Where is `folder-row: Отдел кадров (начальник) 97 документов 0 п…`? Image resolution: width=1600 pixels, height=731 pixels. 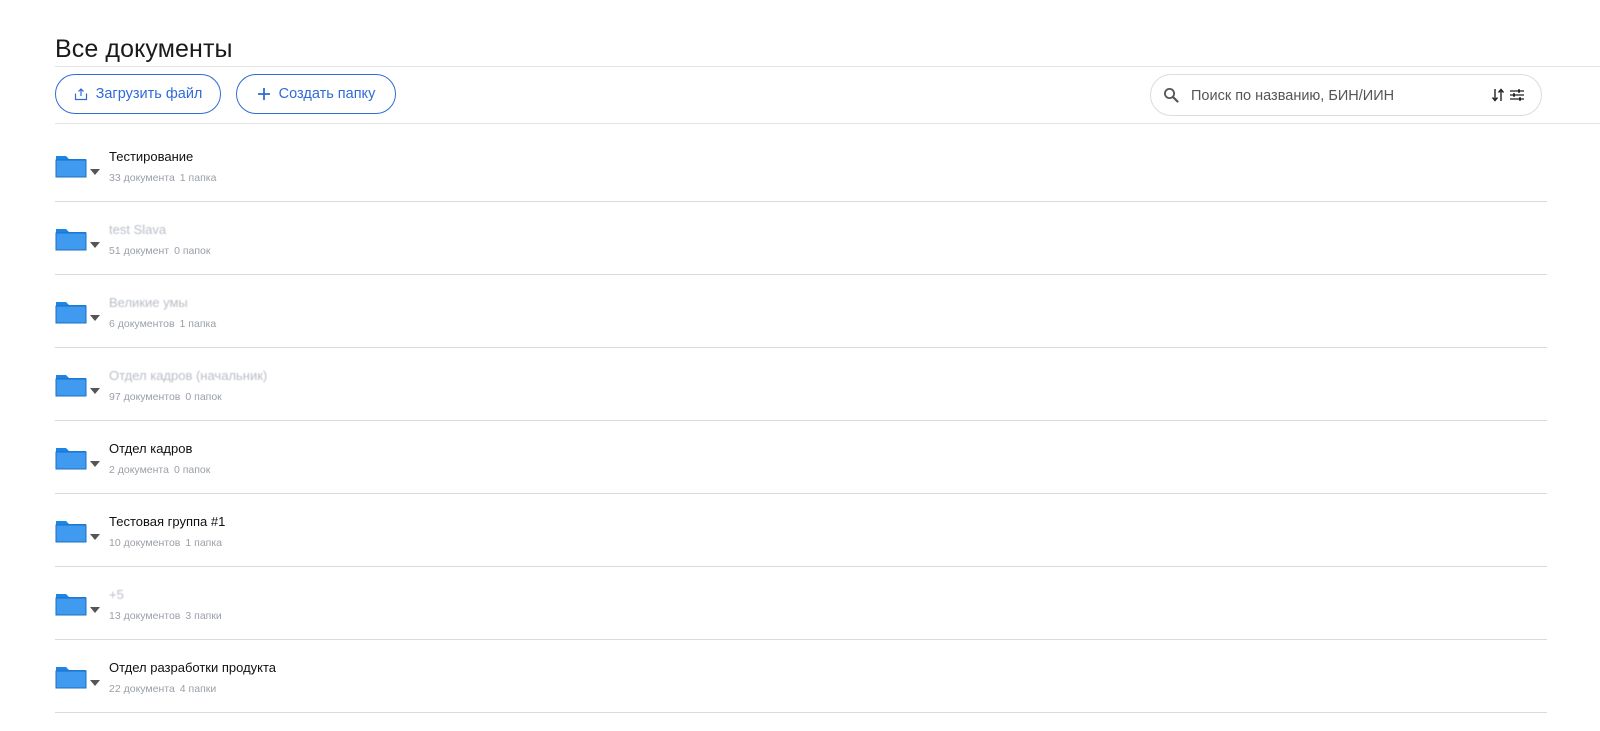 folder-row: Отдел кадров (начальник) 97 документов 0 п… is located at coordinates (801, 384).